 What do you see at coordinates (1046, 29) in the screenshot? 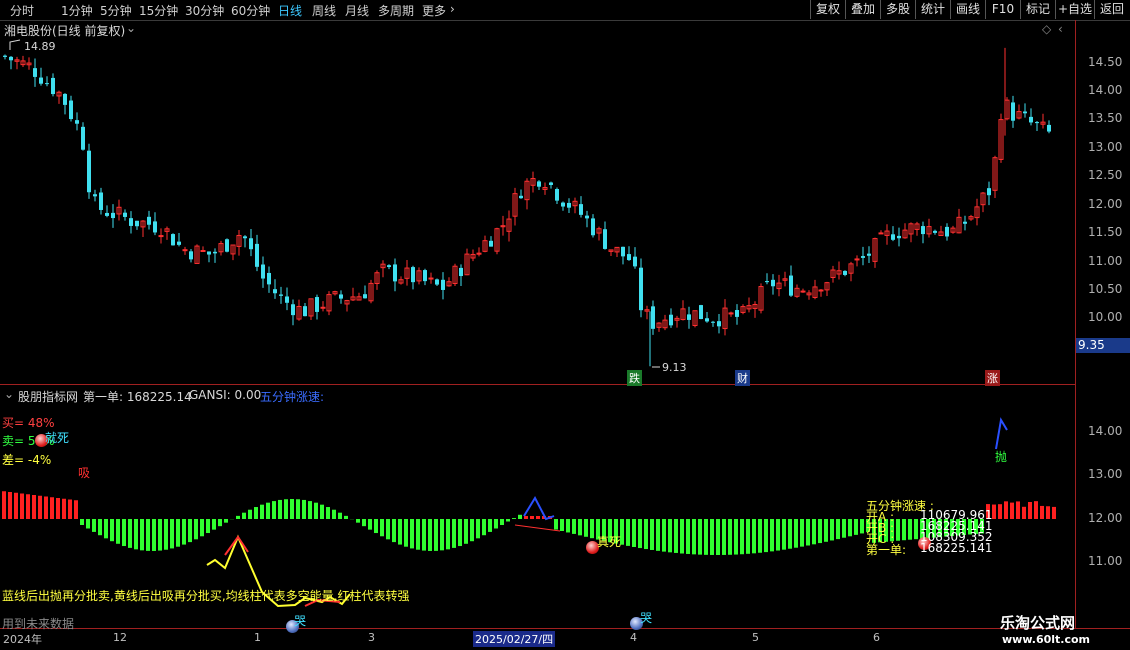
I see `diamond-icon: ◇` at bounding box center [1046, 29].